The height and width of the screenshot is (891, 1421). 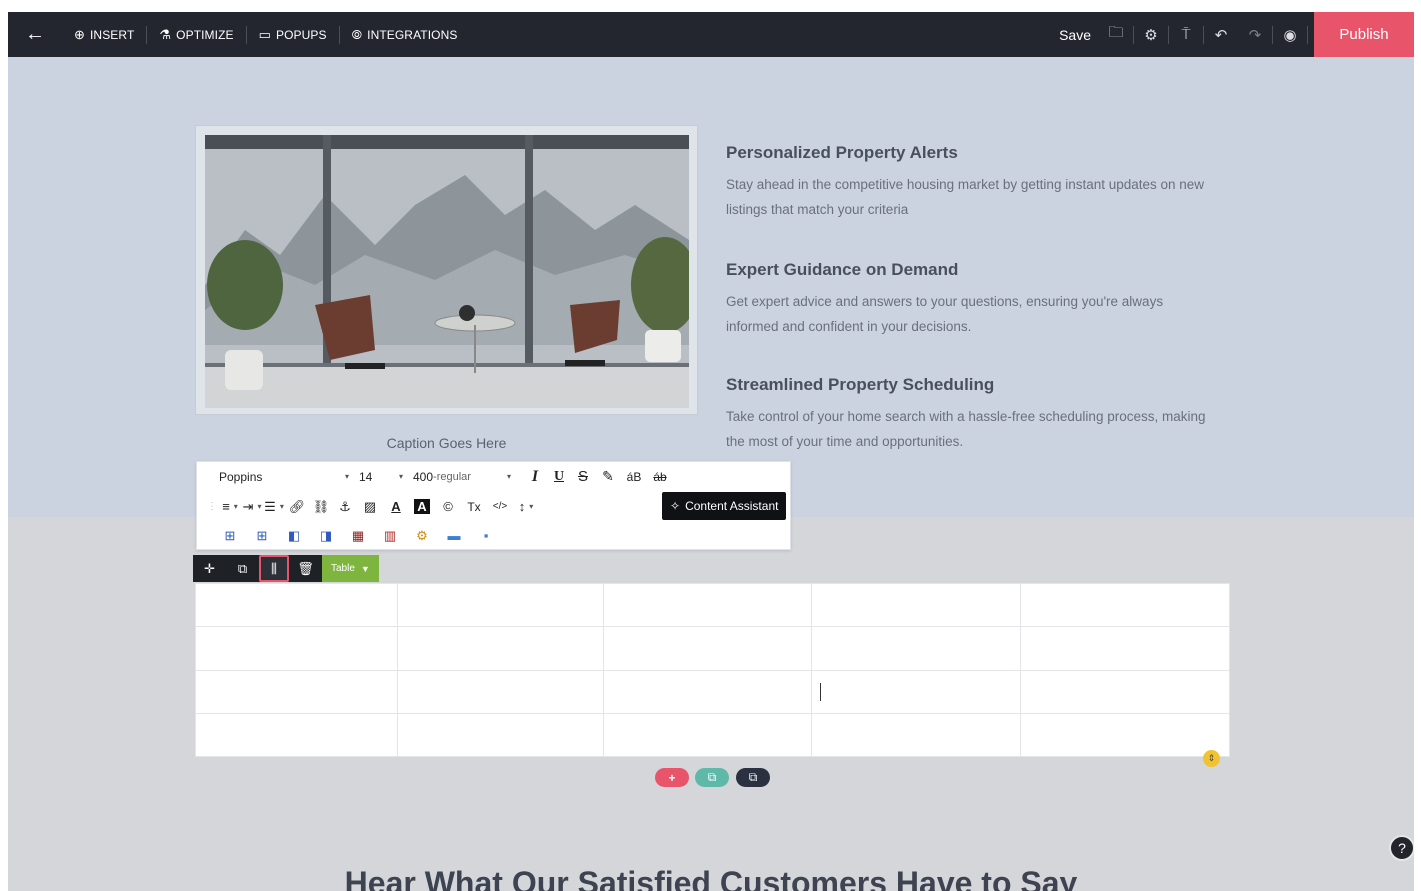 I want to click on image-block, so click(x=446, y=270).